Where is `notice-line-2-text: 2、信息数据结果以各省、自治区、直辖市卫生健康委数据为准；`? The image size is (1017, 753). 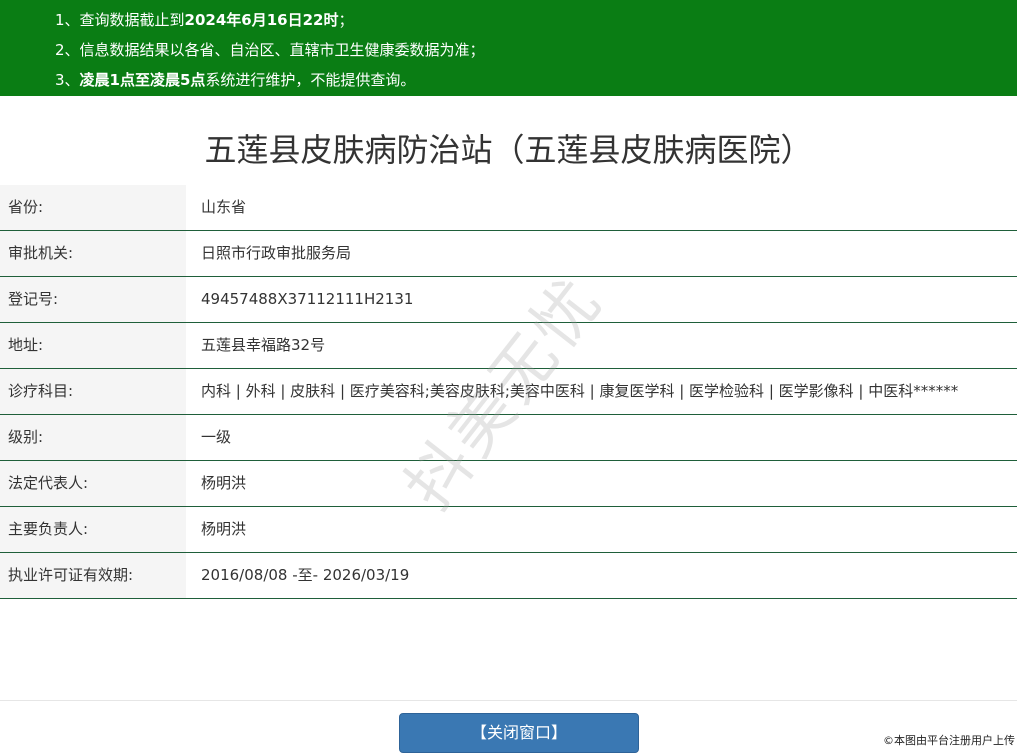
notice-line-2-text: 2、信息数据结果以各省、自治区、直辖市卫生健康委数据为准； is located at coordinates (270, 50).